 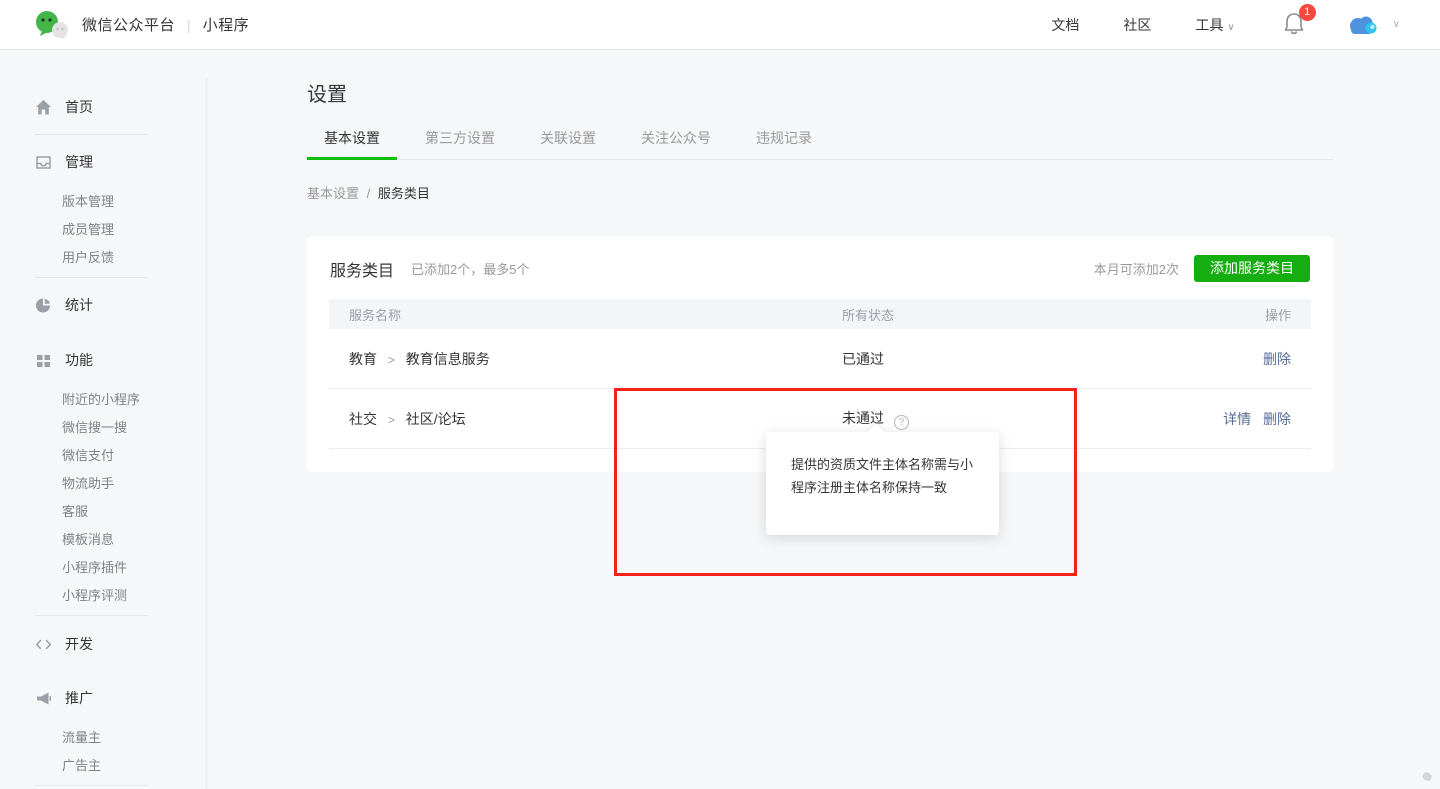 What do you see at coordinates (1136, 269) in the screenshot?
I see `quota-hint: 本月可添加2次` at bounding box center [1136, 269].